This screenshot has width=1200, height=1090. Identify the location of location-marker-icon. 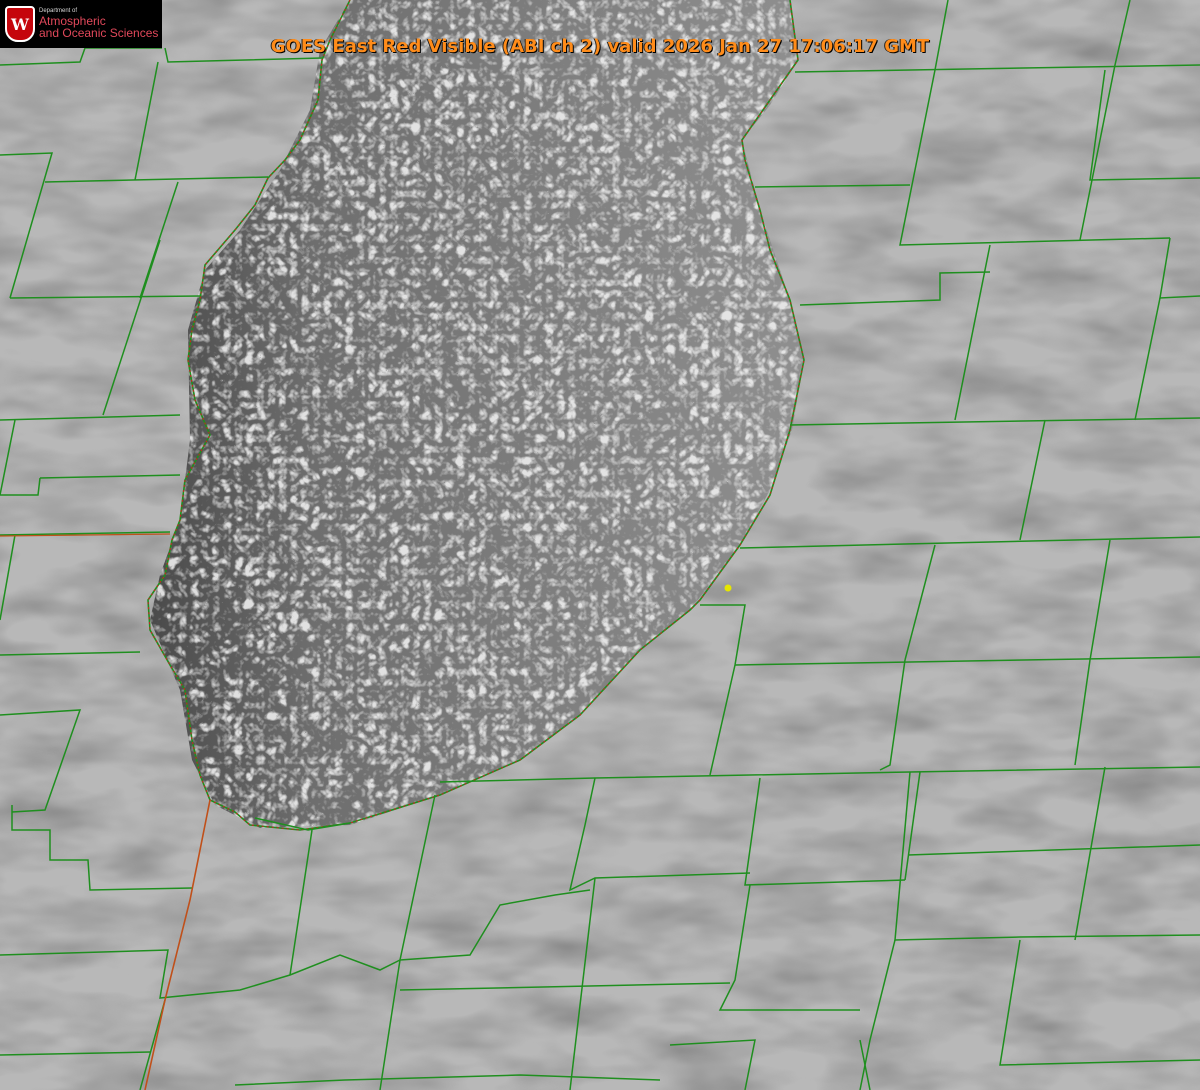
(728, 588).